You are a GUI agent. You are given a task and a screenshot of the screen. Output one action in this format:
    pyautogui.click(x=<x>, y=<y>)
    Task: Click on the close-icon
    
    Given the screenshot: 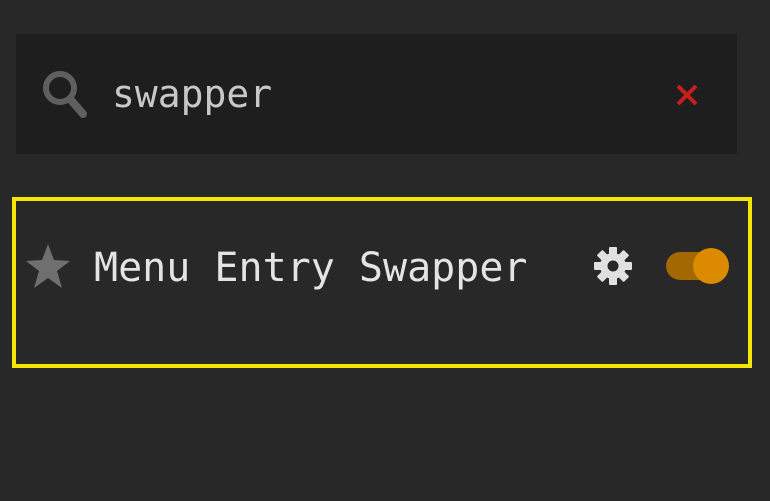 What is the action you would take?
    pyautogui.click(x=687, y=95)
    